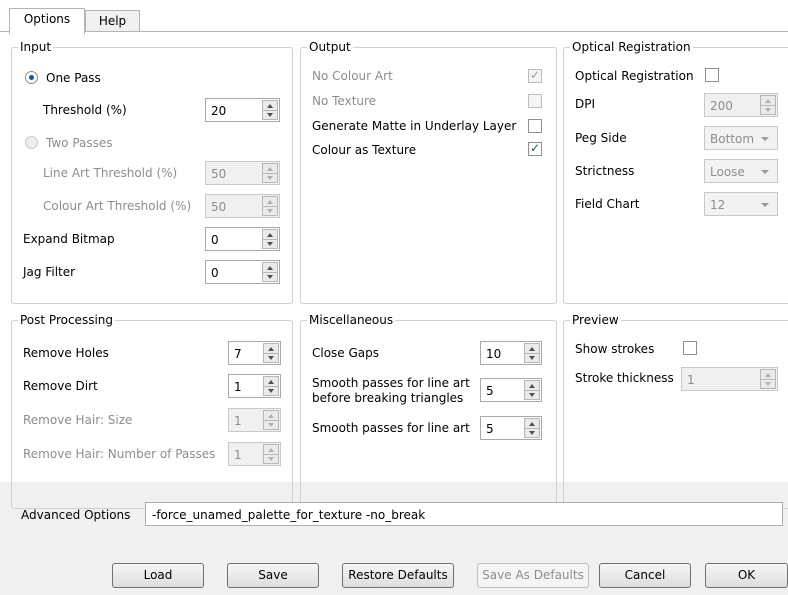 Image resolution: width=788 pixels, height=595 pixels. Describe the element at coordinates (398, 575) in the screenshot. I see `restore-defaults-button: Restore Defaults` at that location.